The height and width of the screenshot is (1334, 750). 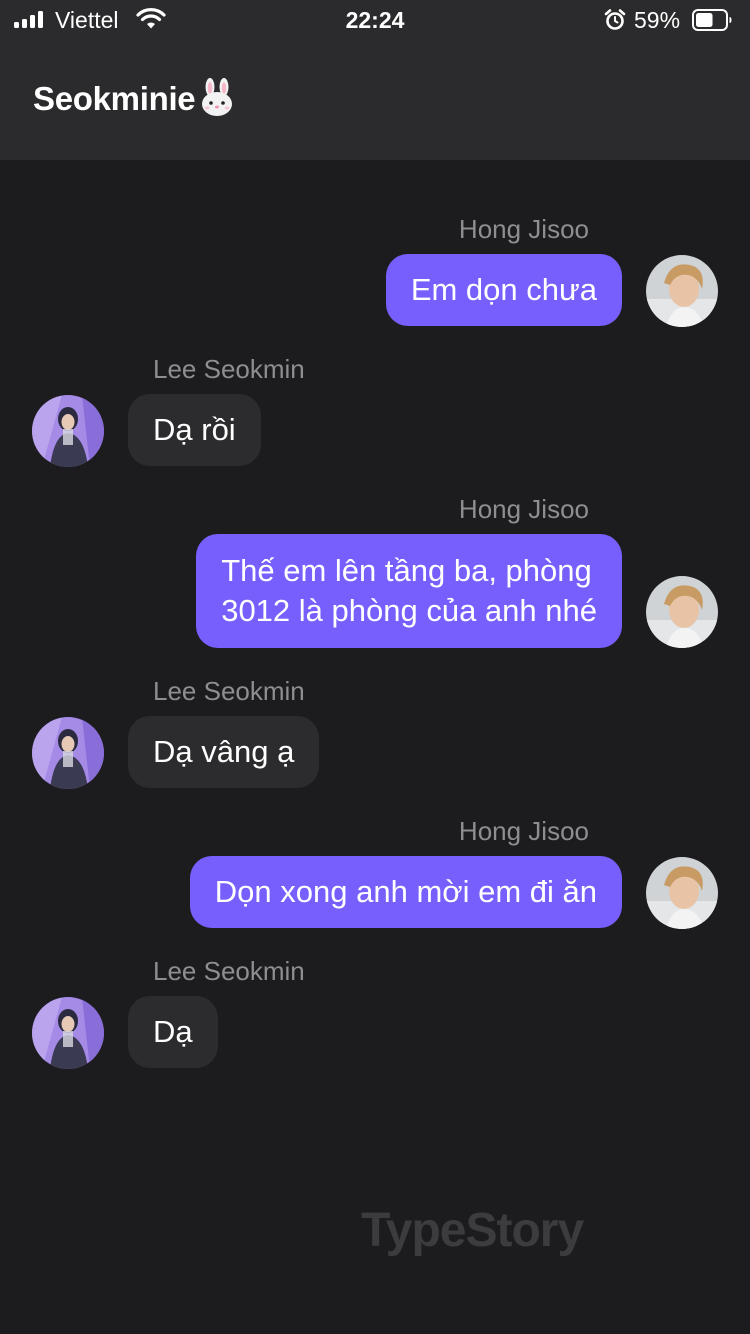 I want to click on status-bar: Viettel 22:24 59%, so click(x=375, y=20).